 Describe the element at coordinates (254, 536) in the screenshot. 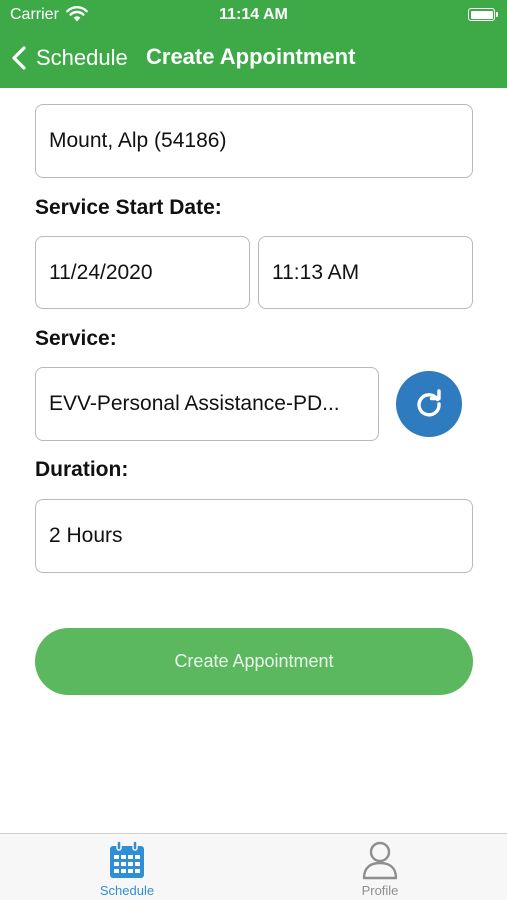

I see `duration-field: 2 Hours` at that location.